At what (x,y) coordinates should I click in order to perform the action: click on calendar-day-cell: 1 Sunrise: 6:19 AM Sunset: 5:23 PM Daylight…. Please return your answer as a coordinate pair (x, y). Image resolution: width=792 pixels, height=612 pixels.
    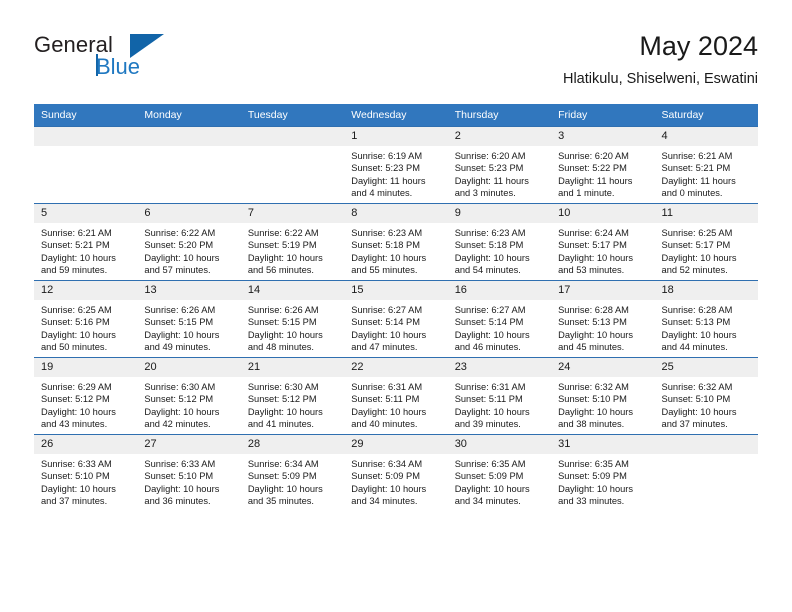
    Looking at the image, I should click on (396, 165).